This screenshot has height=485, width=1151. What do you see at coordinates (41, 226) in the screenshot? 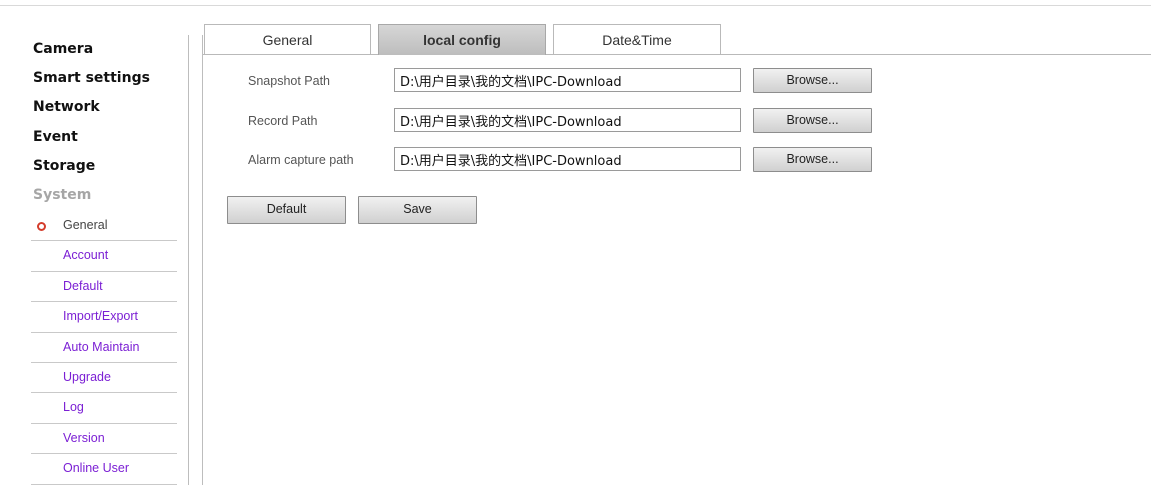
I see `active-bullet-icon` at bounding box center [41, 226].